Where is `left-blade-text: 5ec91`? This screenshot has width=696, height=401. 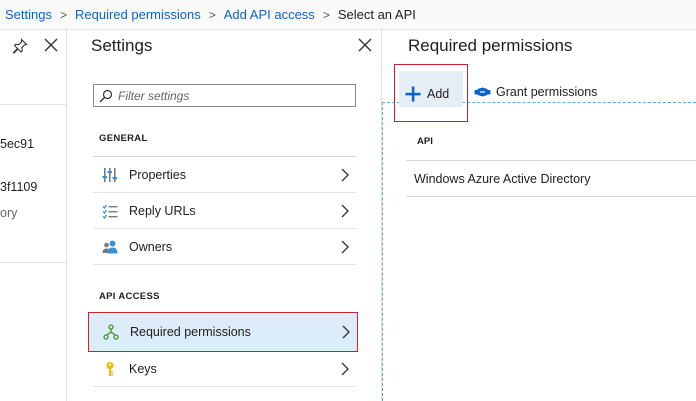
left-blade-text: 5ec91 is located at coordinates (17, 144).